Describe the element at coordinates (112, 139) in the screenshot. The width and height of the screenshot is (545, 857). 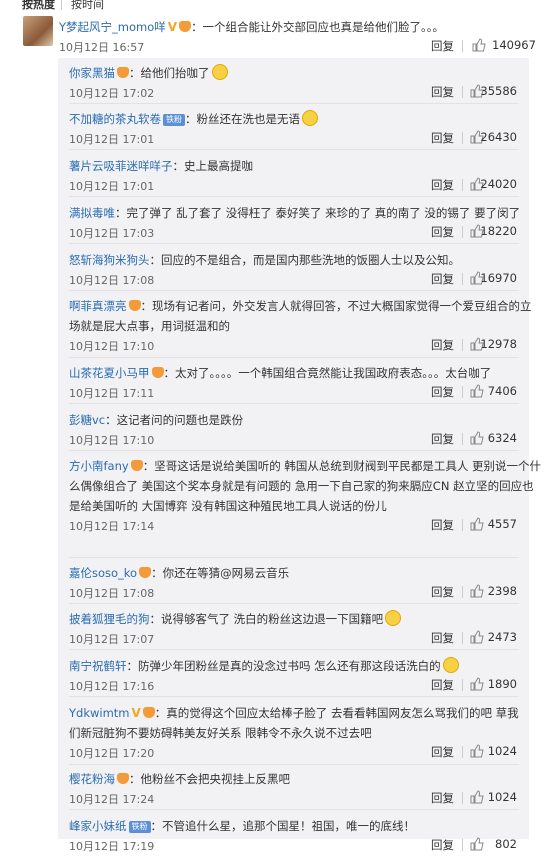
I see `reply-time: 10月12日 17:01` at that location.